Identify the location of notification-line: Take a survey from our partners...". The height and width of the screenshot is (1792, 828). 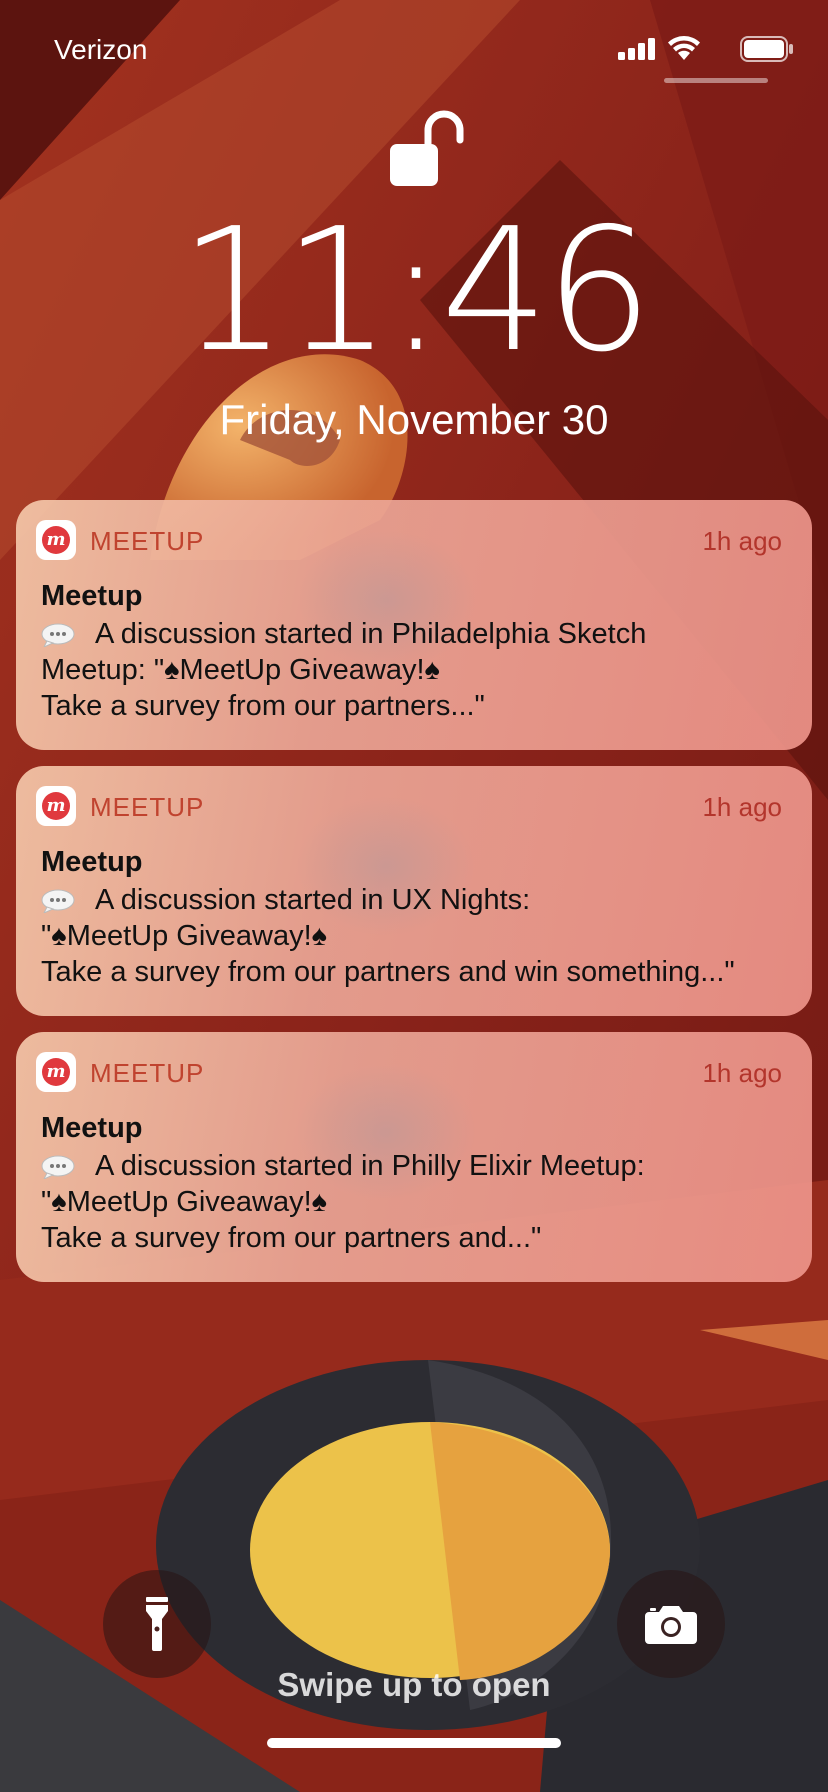
(263, 706).